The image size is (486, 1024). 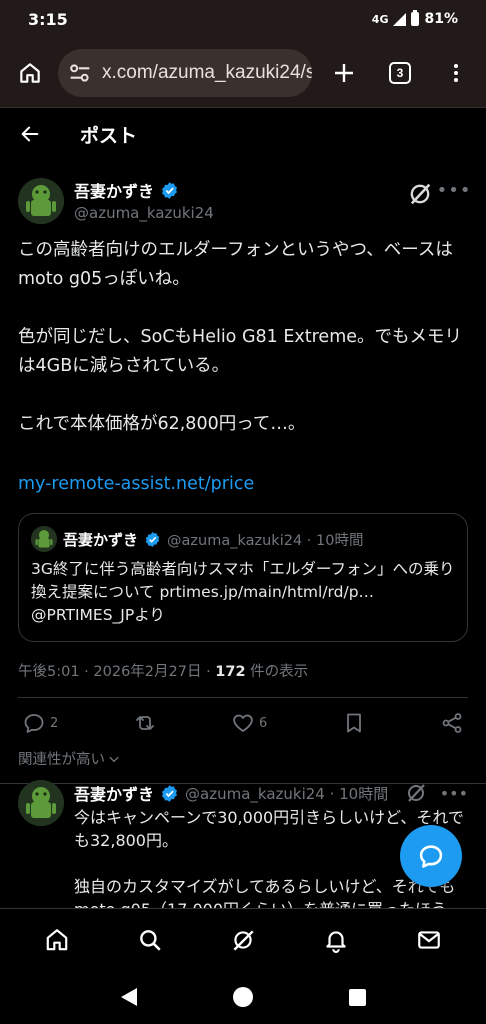 I want to click on nav-notifications, so click(x=336, y=940).